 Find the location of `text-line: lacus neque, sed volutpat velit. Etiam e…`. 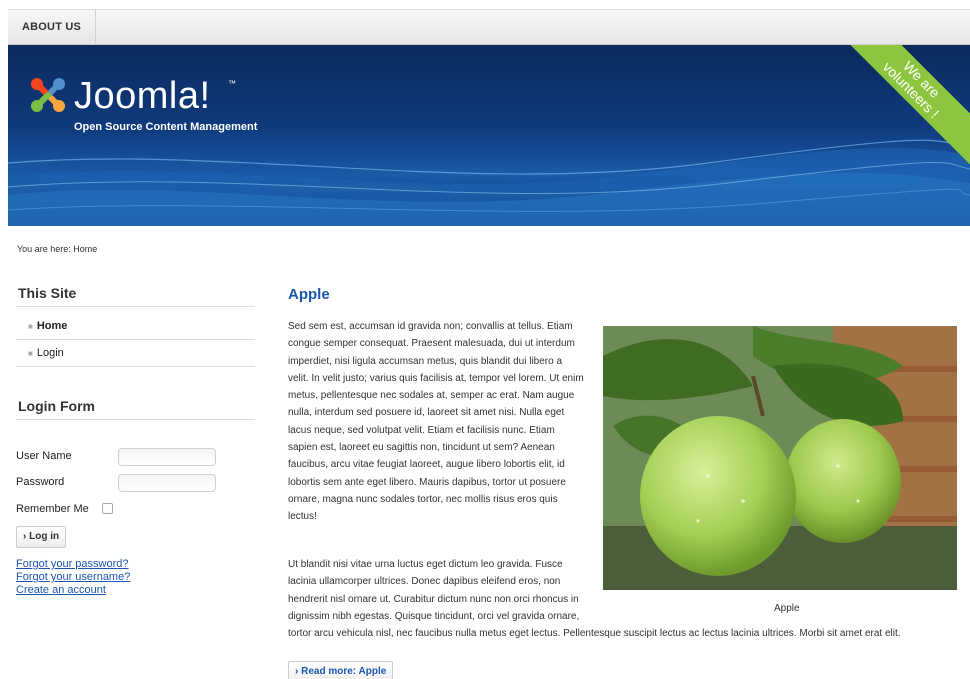

text-line: lacus neque, sed volutpat velit. Etiam e… is located at coordinates (421, 430).